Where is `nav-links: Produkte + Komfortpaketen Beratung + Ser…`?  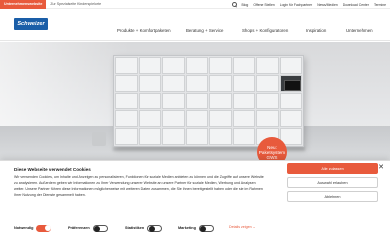 nav-links: Produkte + Komfortpaketen Beratung + Ser… is located at coordinates (195, 32).